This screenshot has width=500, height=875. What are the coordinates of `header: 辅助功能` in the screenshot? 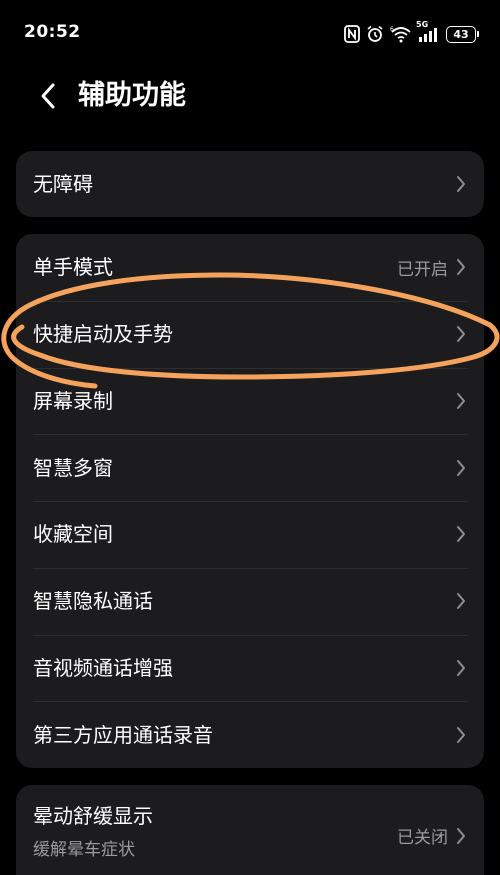 It's located at (250, 96).